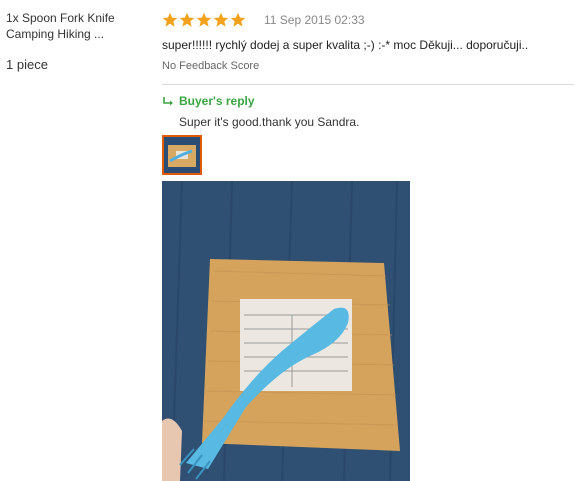  I want to click on reply-title: Buyer's reply, so click(217, 101).